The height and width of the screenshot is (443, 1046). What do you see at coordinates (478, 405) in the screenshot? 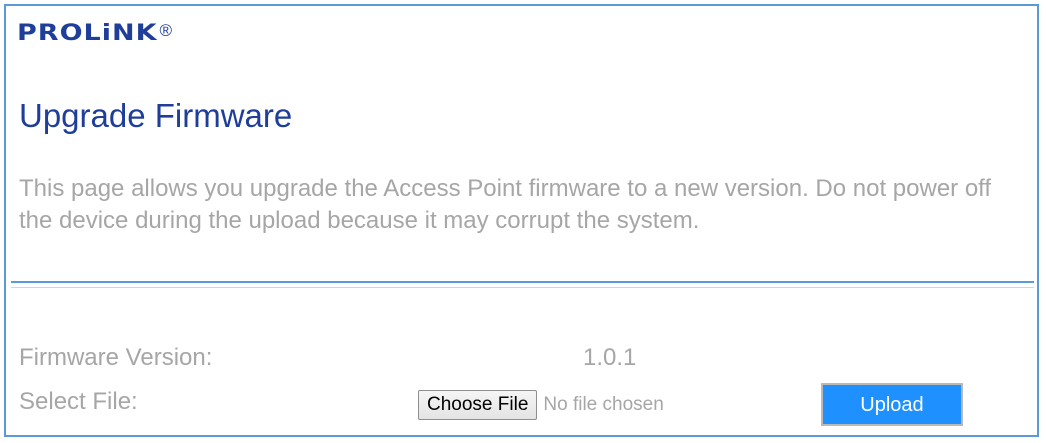
I see `choose-file-button: Choose File` at bounding box center [478, 405].